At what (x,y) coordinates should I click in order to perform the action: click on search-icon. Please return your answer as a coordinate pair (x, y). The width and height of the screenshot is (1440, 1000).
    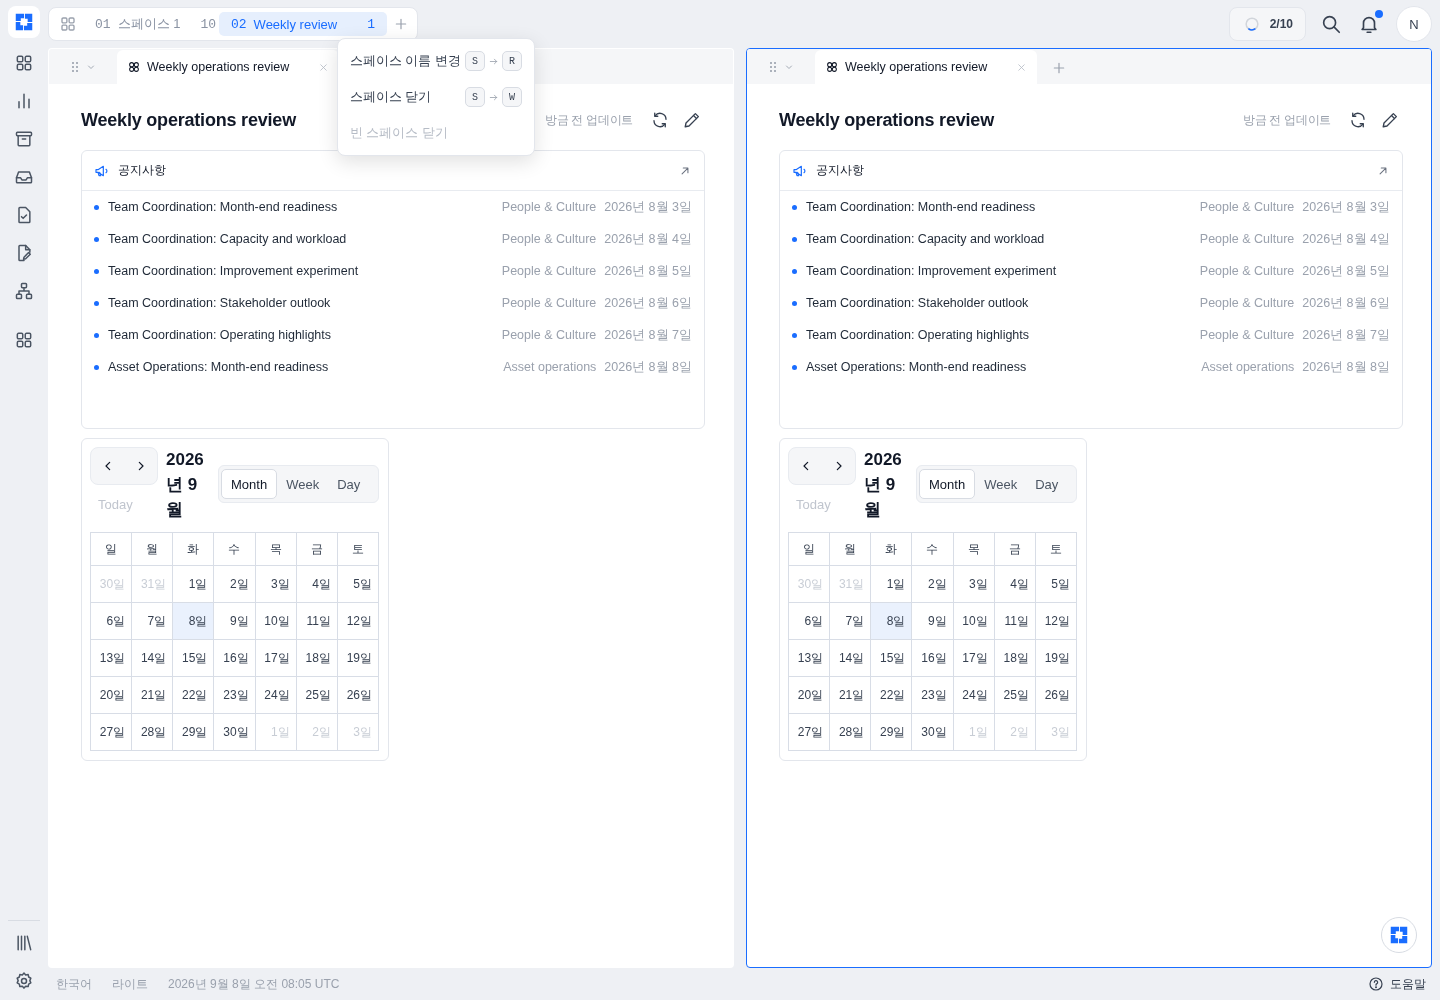
    Looking at the image, I should click on (1331, 24).